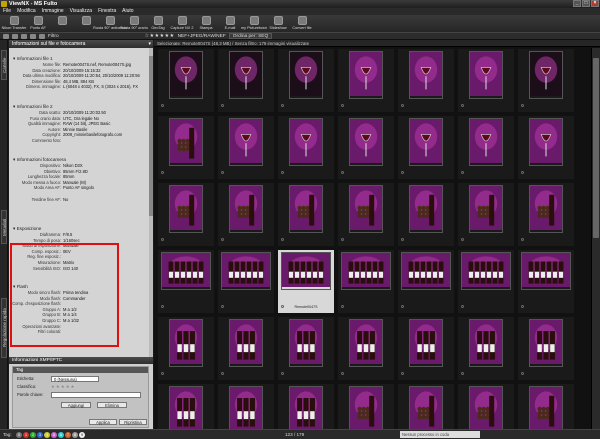 Image resolution: width=600 pixels, height=439 pixels. I want to click on tab-metadati: Metadati, so click(4, 227).